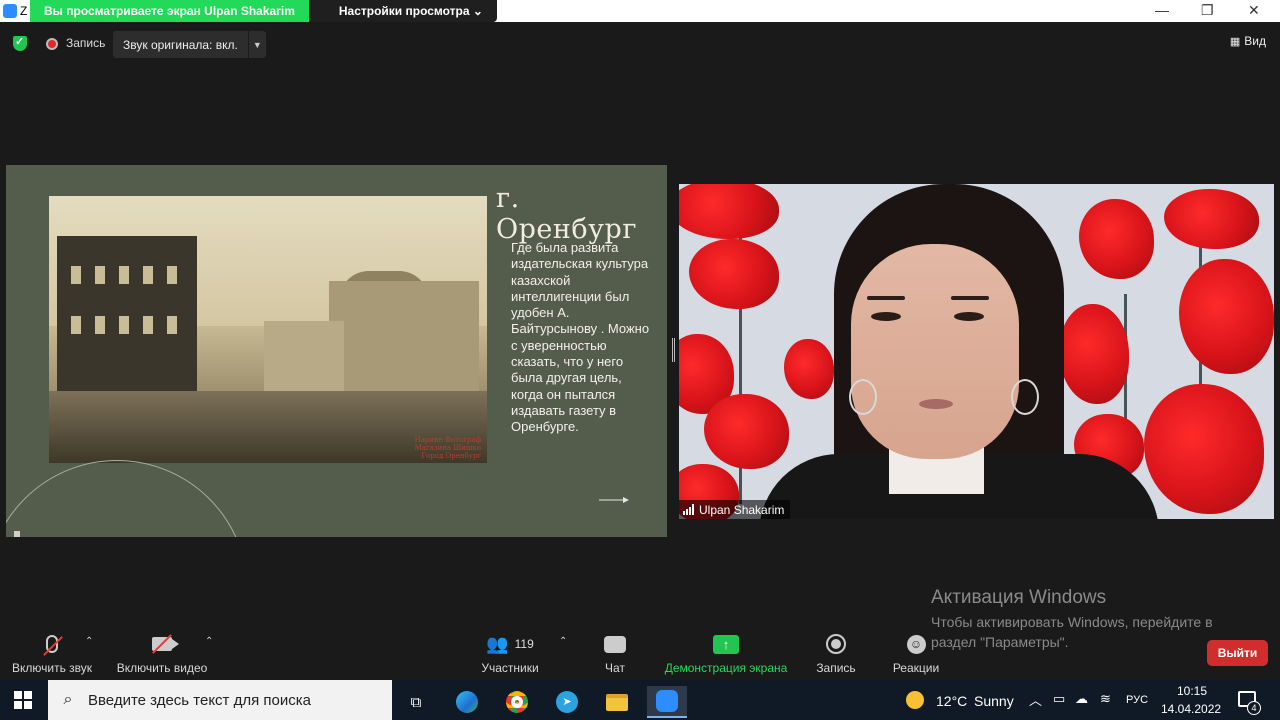  Describe the element at coordinates (1019, 597) in the screenshot. I see `windows-activation-title: Активация Windows` at that location.